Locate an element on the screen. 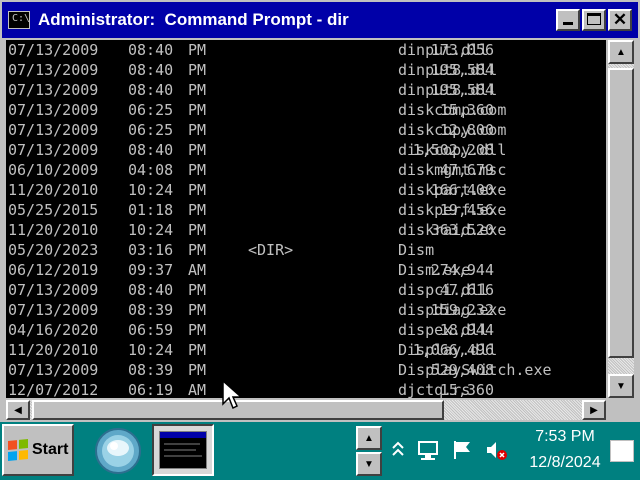 The width and height of the screenshot is (640, 480). file-date: 12/07/2012 is located at coordinates (53, 389).